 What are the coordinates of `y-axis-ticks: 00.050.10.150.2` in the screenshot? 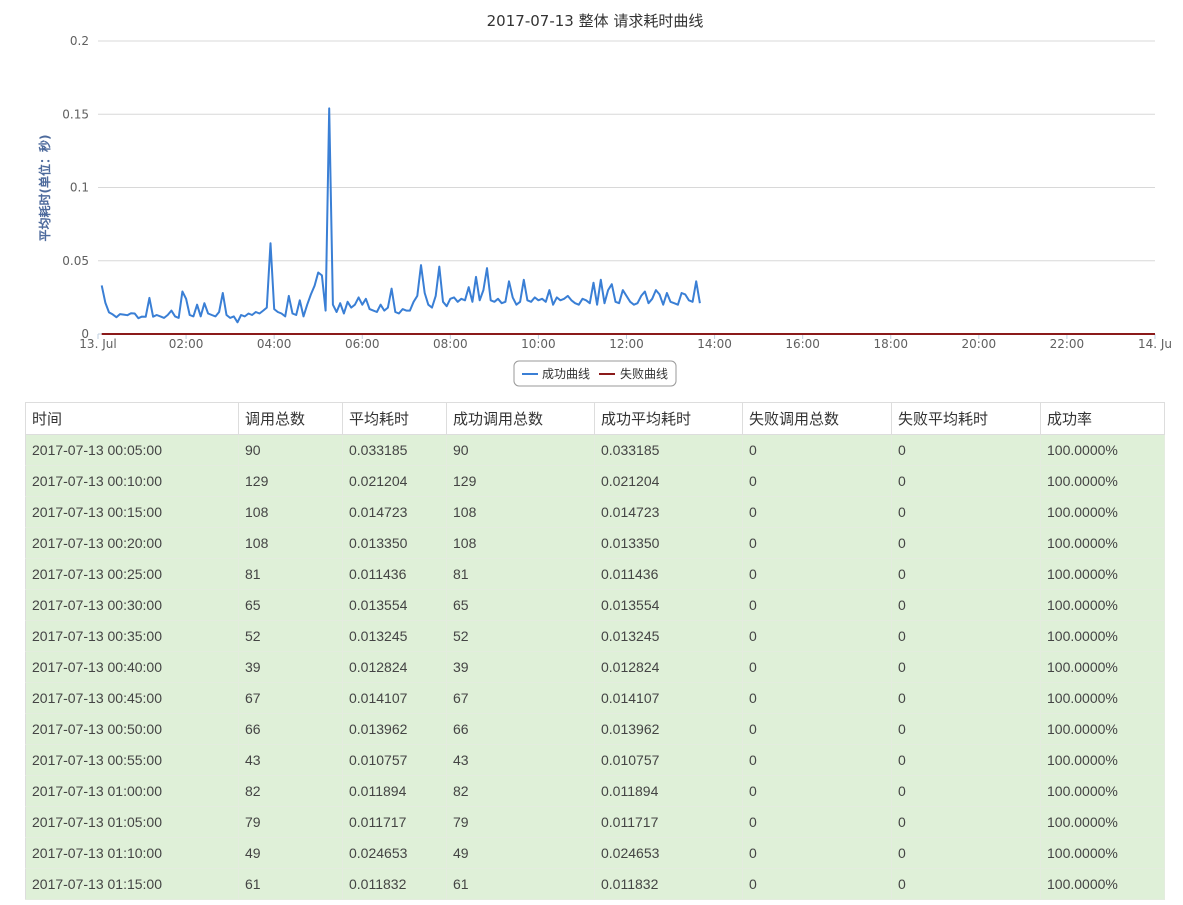 It's located at (75, 187).